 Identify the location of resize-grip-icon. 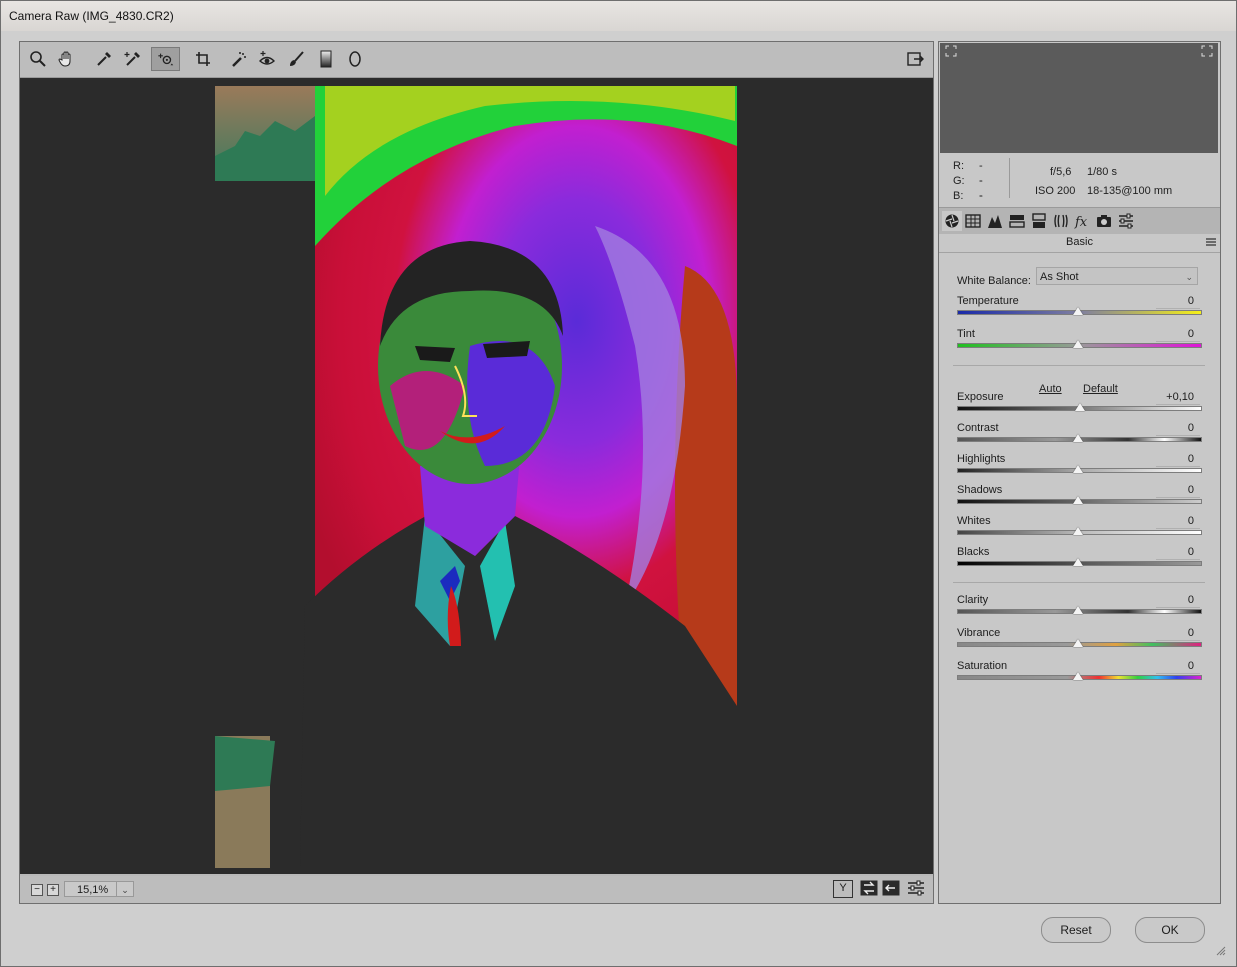
(1221, 950).